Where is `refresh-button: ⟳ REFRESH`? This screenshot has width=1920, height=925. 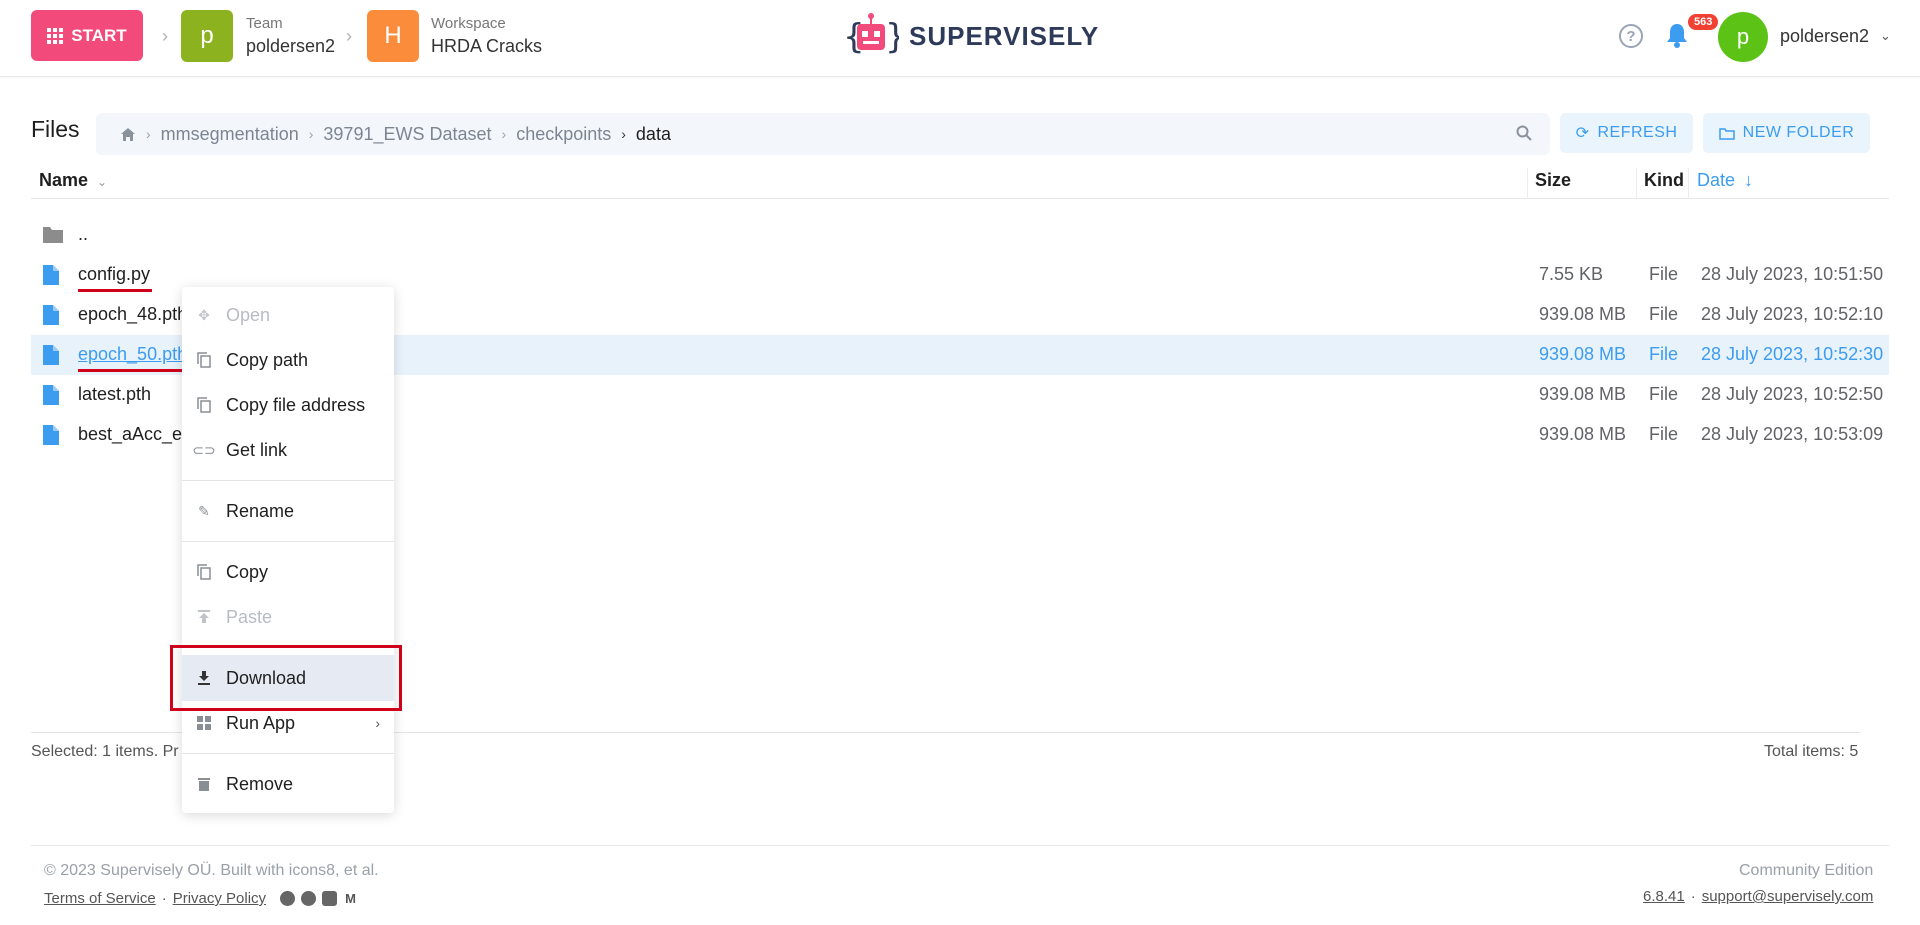
refresh-button: ⟳ REFRESH is located at coordinates (1626, 133).